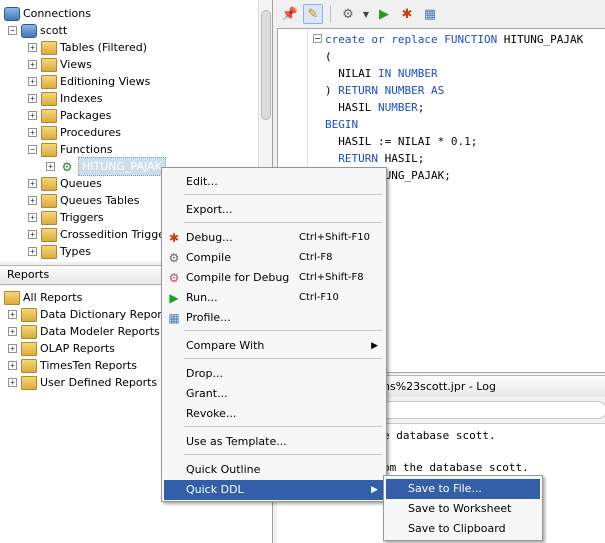  What do you see at coordinates (84, 200) in the screenshot?
I see `tree-item-queues-tables: + Queues Tables` at bounding box center [84, 200].